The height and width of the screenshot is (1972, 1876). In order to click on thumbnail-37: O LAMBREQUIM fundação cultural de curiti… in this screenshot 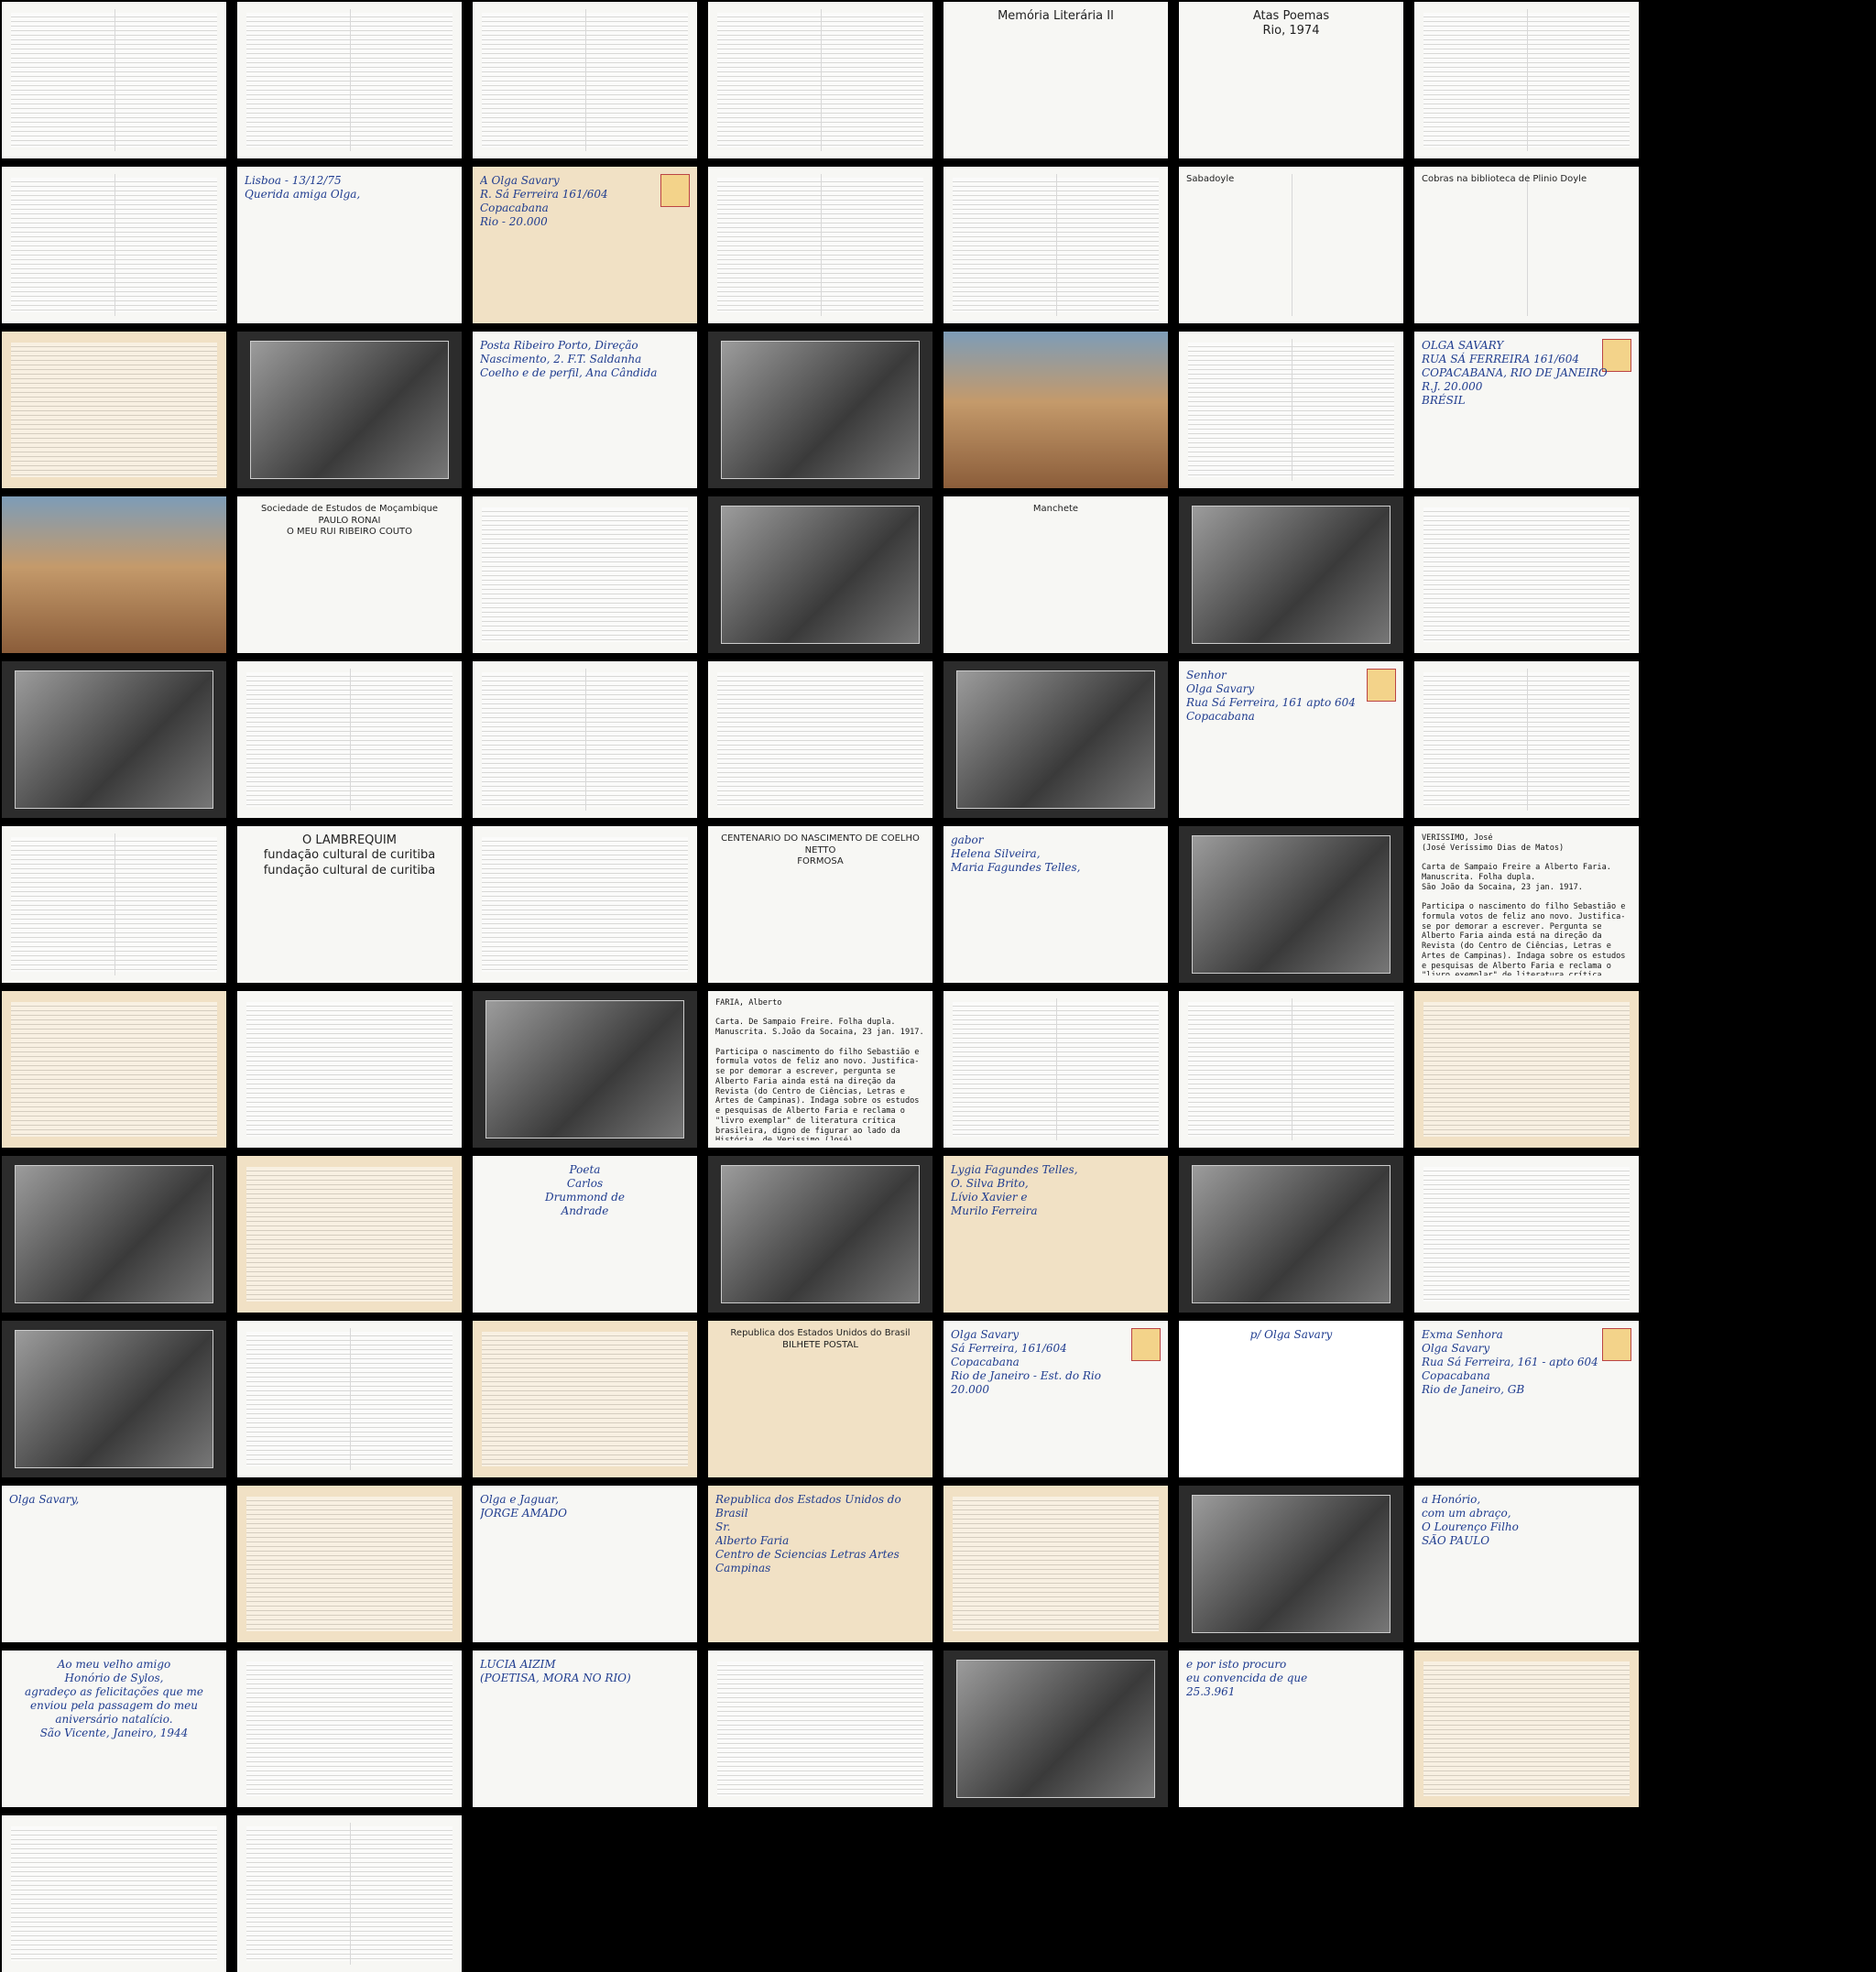, I will do `click(349, 904)`.